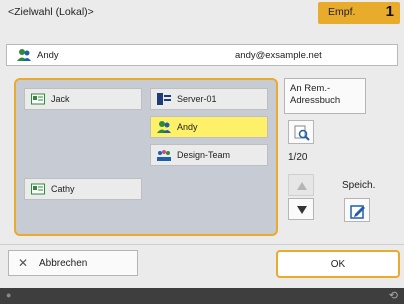 This screenshot has height=304, width=404. I want to click on ok-button: OK, so click(338, 264).